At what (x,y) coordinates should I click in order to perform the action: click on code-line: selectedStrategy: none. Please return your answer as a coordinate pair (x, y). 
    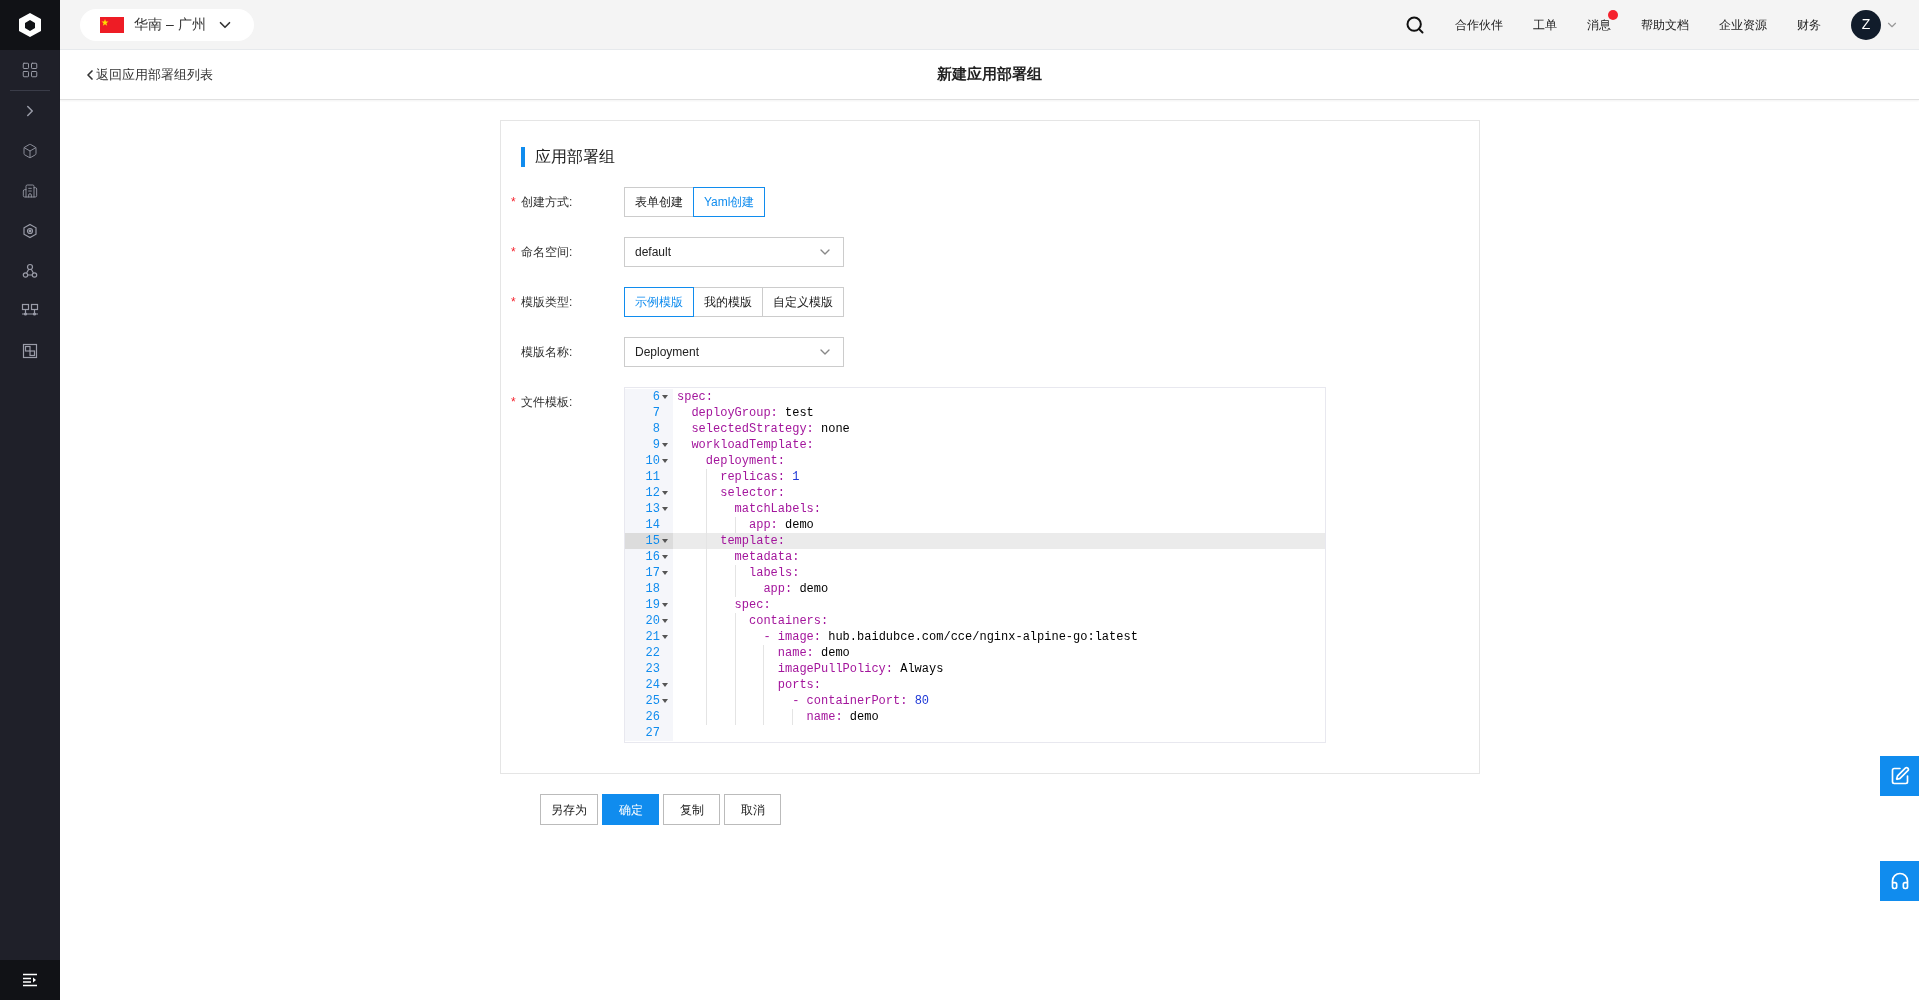
    Looking at the image, I should click on (770, 429).